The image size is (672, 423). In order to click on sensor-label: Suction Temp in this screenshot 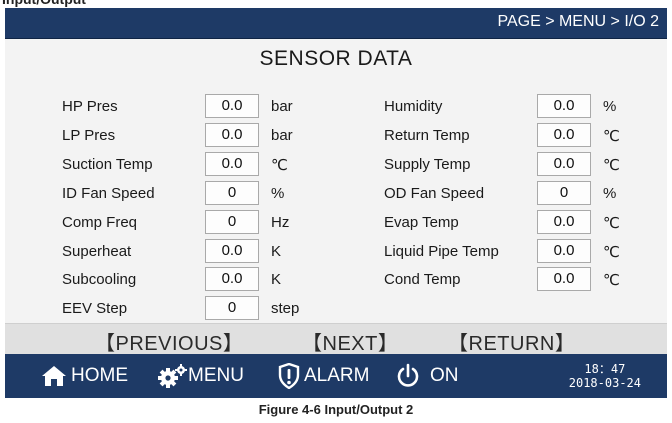, I will do `click(107, 164)`.